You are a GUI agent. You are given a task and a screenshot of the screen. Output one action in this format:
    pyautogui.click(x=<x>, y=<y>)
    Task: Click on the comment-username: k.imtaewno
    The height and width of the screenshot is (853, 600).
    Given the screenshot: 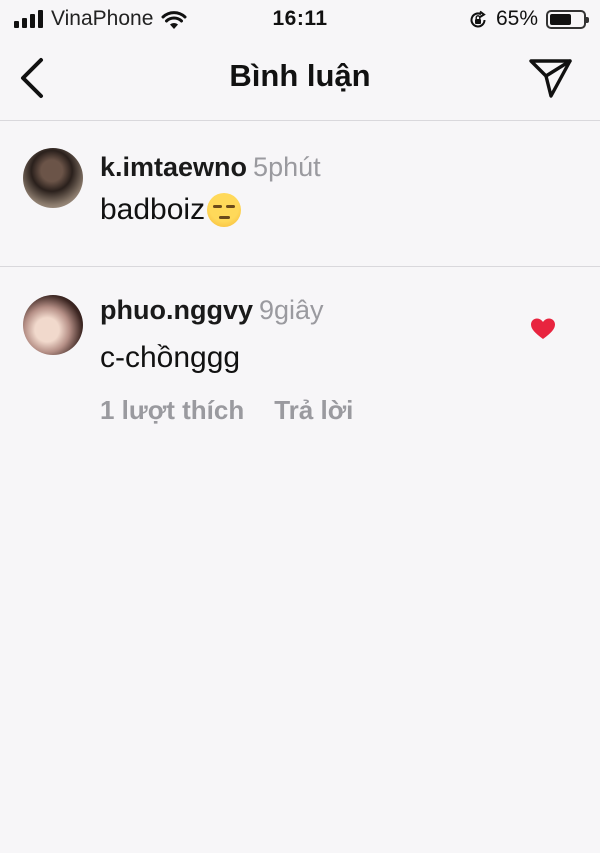 What is the action you would take?
    pyautogui.click(x=173, y=167)
    